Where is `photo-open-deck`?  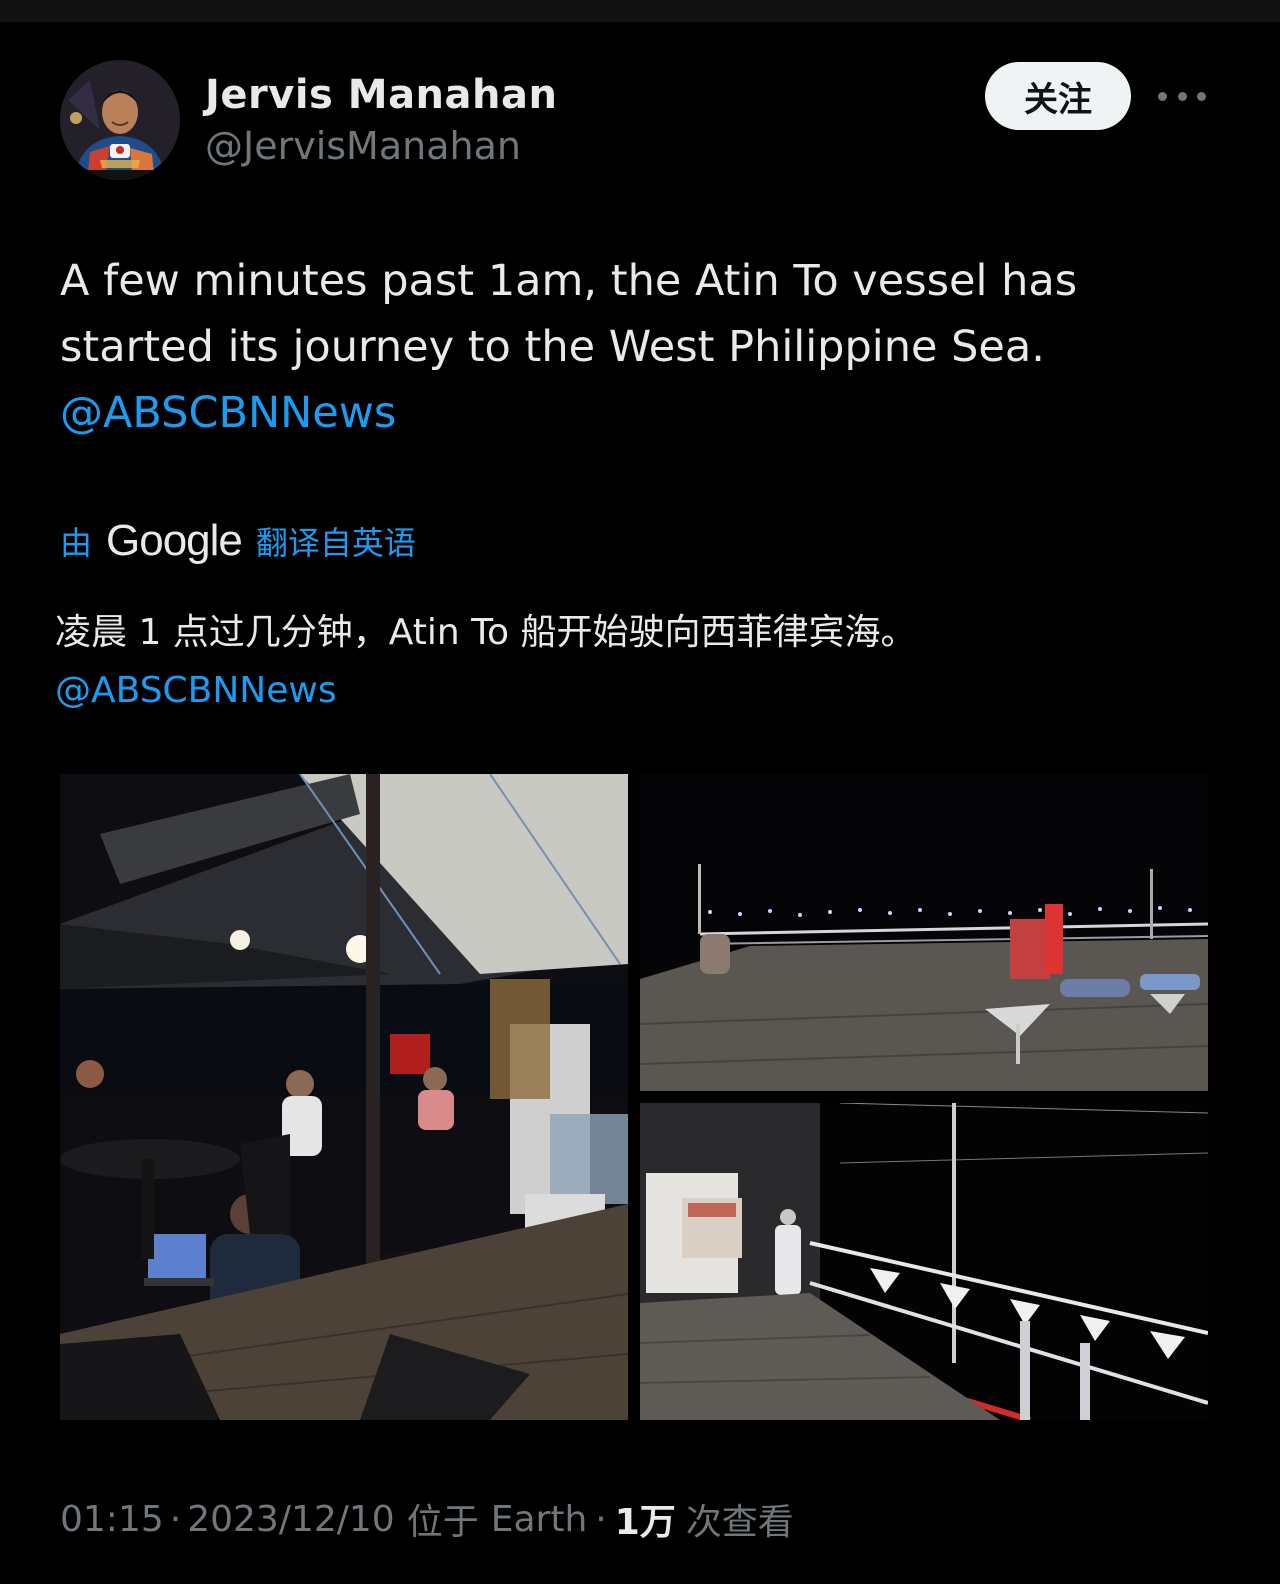
photo-open-deck is located at coordinates (924, 932).